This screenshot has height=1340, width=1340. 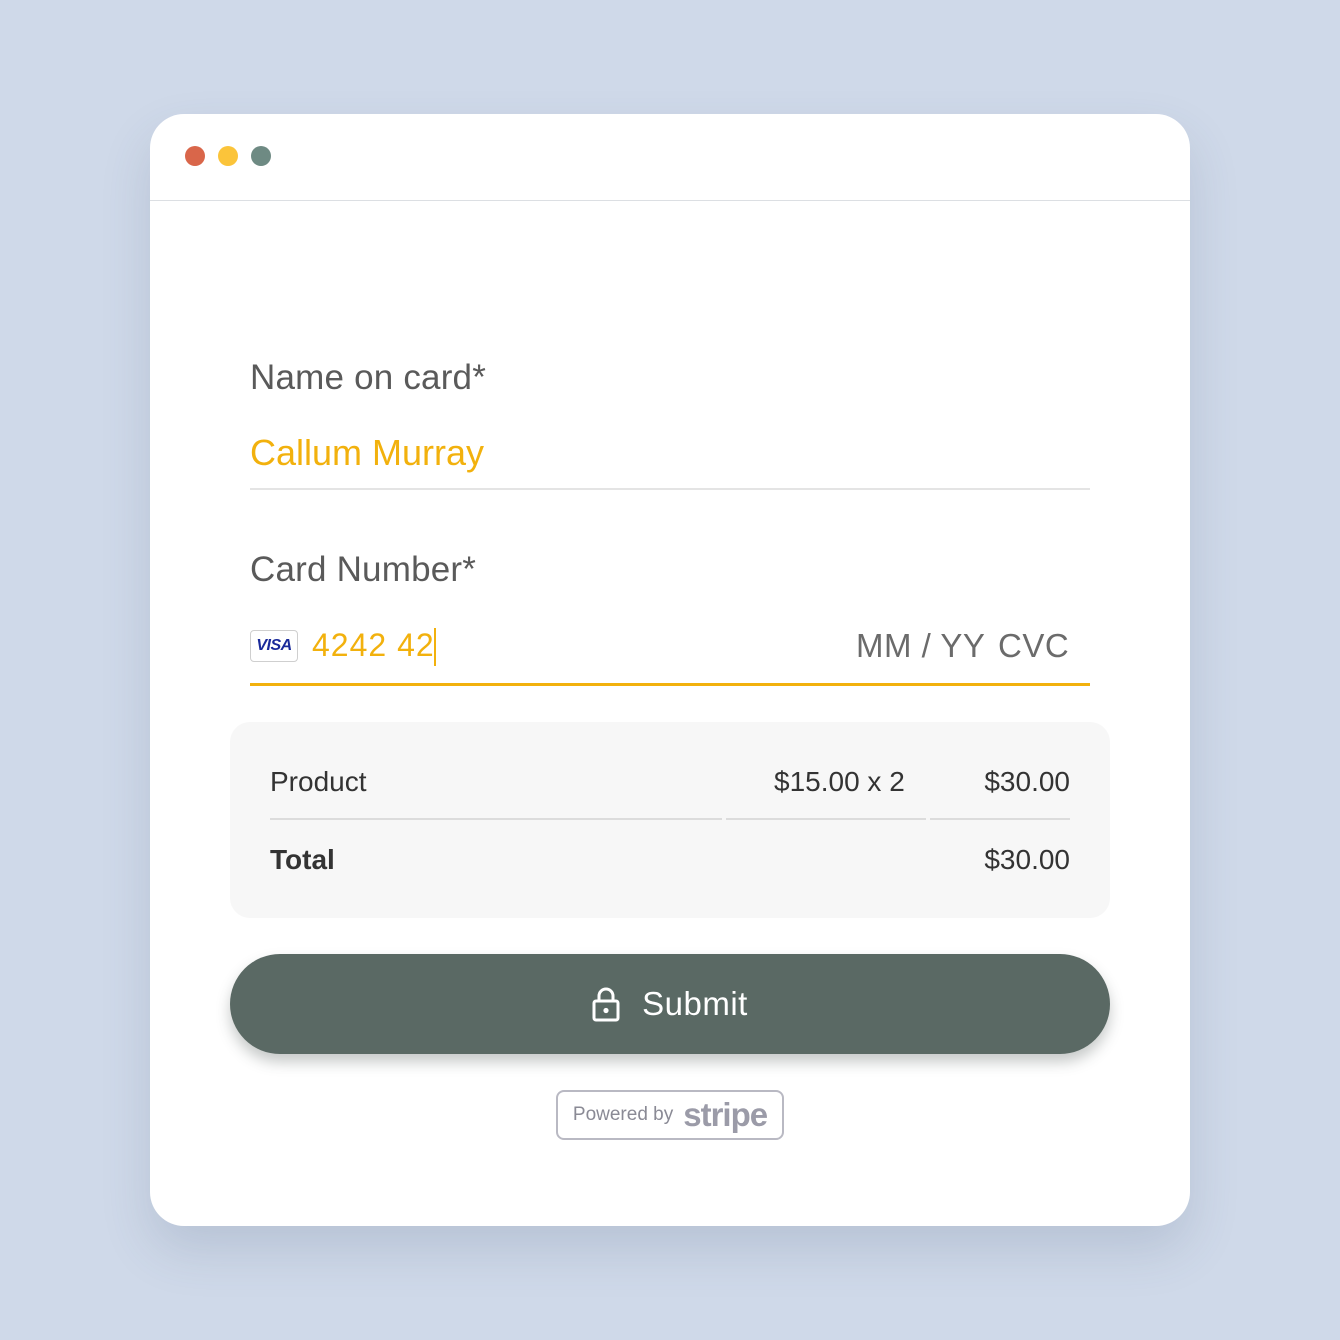 I want to click on submit-button: Submit, so click(x=670, y=1004).